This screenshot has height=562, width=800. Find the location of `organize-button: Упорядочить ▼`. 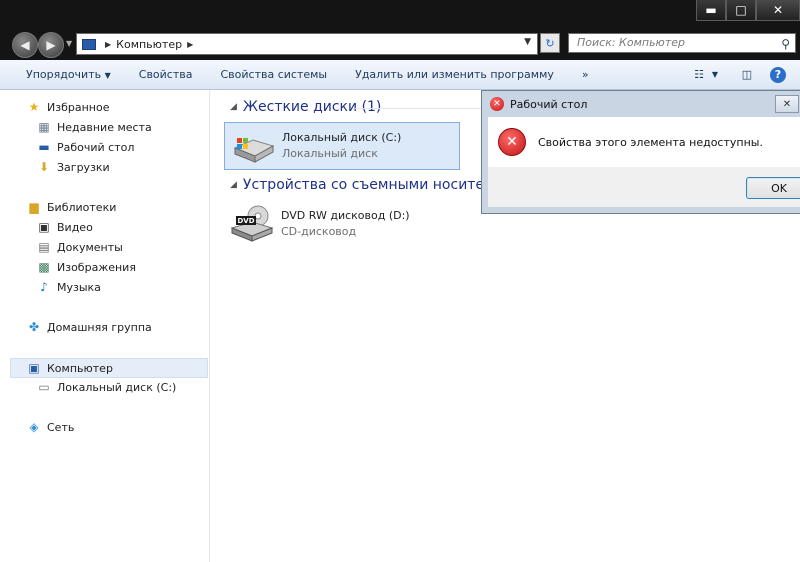

organize-button: Упорядочить ▼ is located at coordinates (62, 74).